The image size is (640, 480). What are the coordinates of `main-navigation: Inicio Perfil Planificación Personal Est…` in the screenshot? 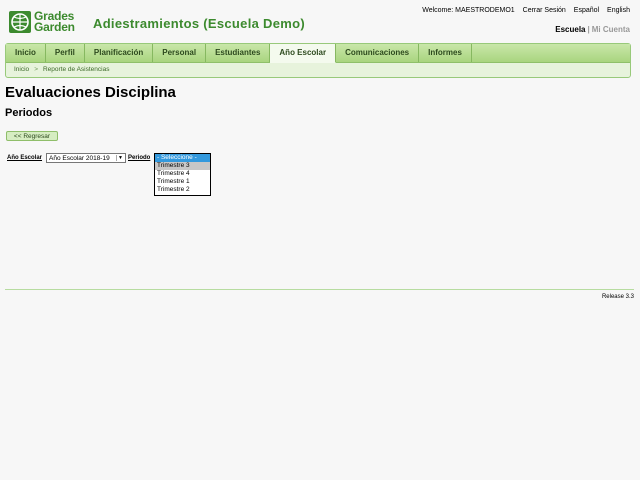 It's located at (318, 60).